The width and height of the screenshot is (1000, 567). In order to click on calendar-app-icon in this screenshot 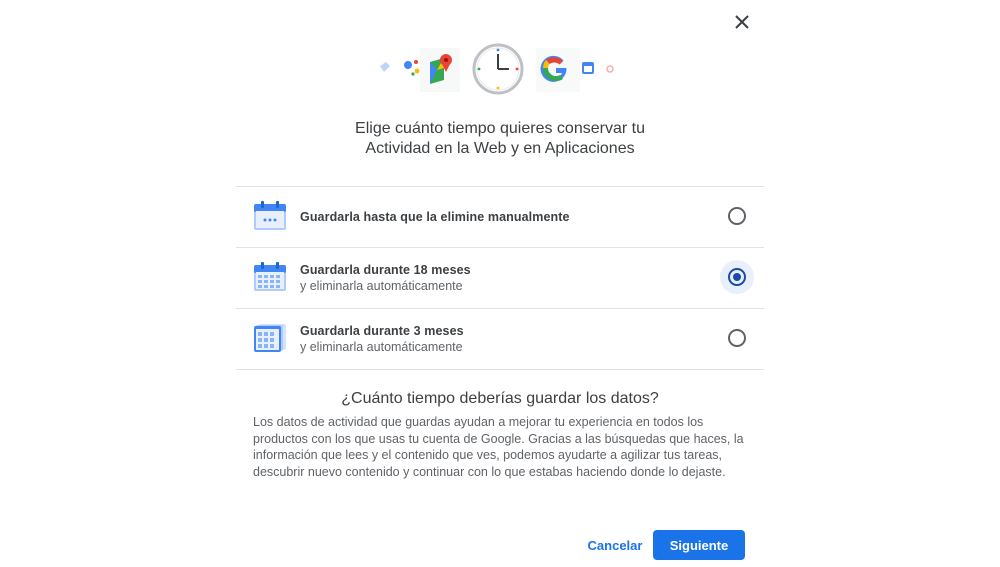, I will do `click(588, 68)`.